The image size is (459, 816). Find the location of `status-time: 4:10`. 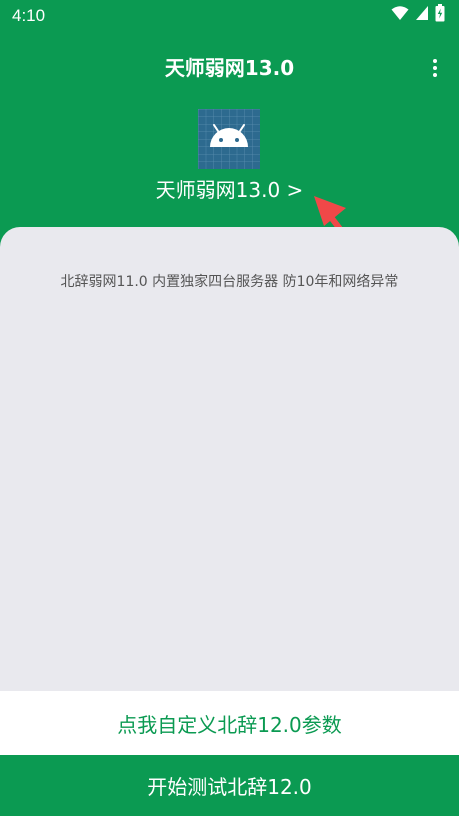

status-time: 4:10 is located at coordinates (29, 15).